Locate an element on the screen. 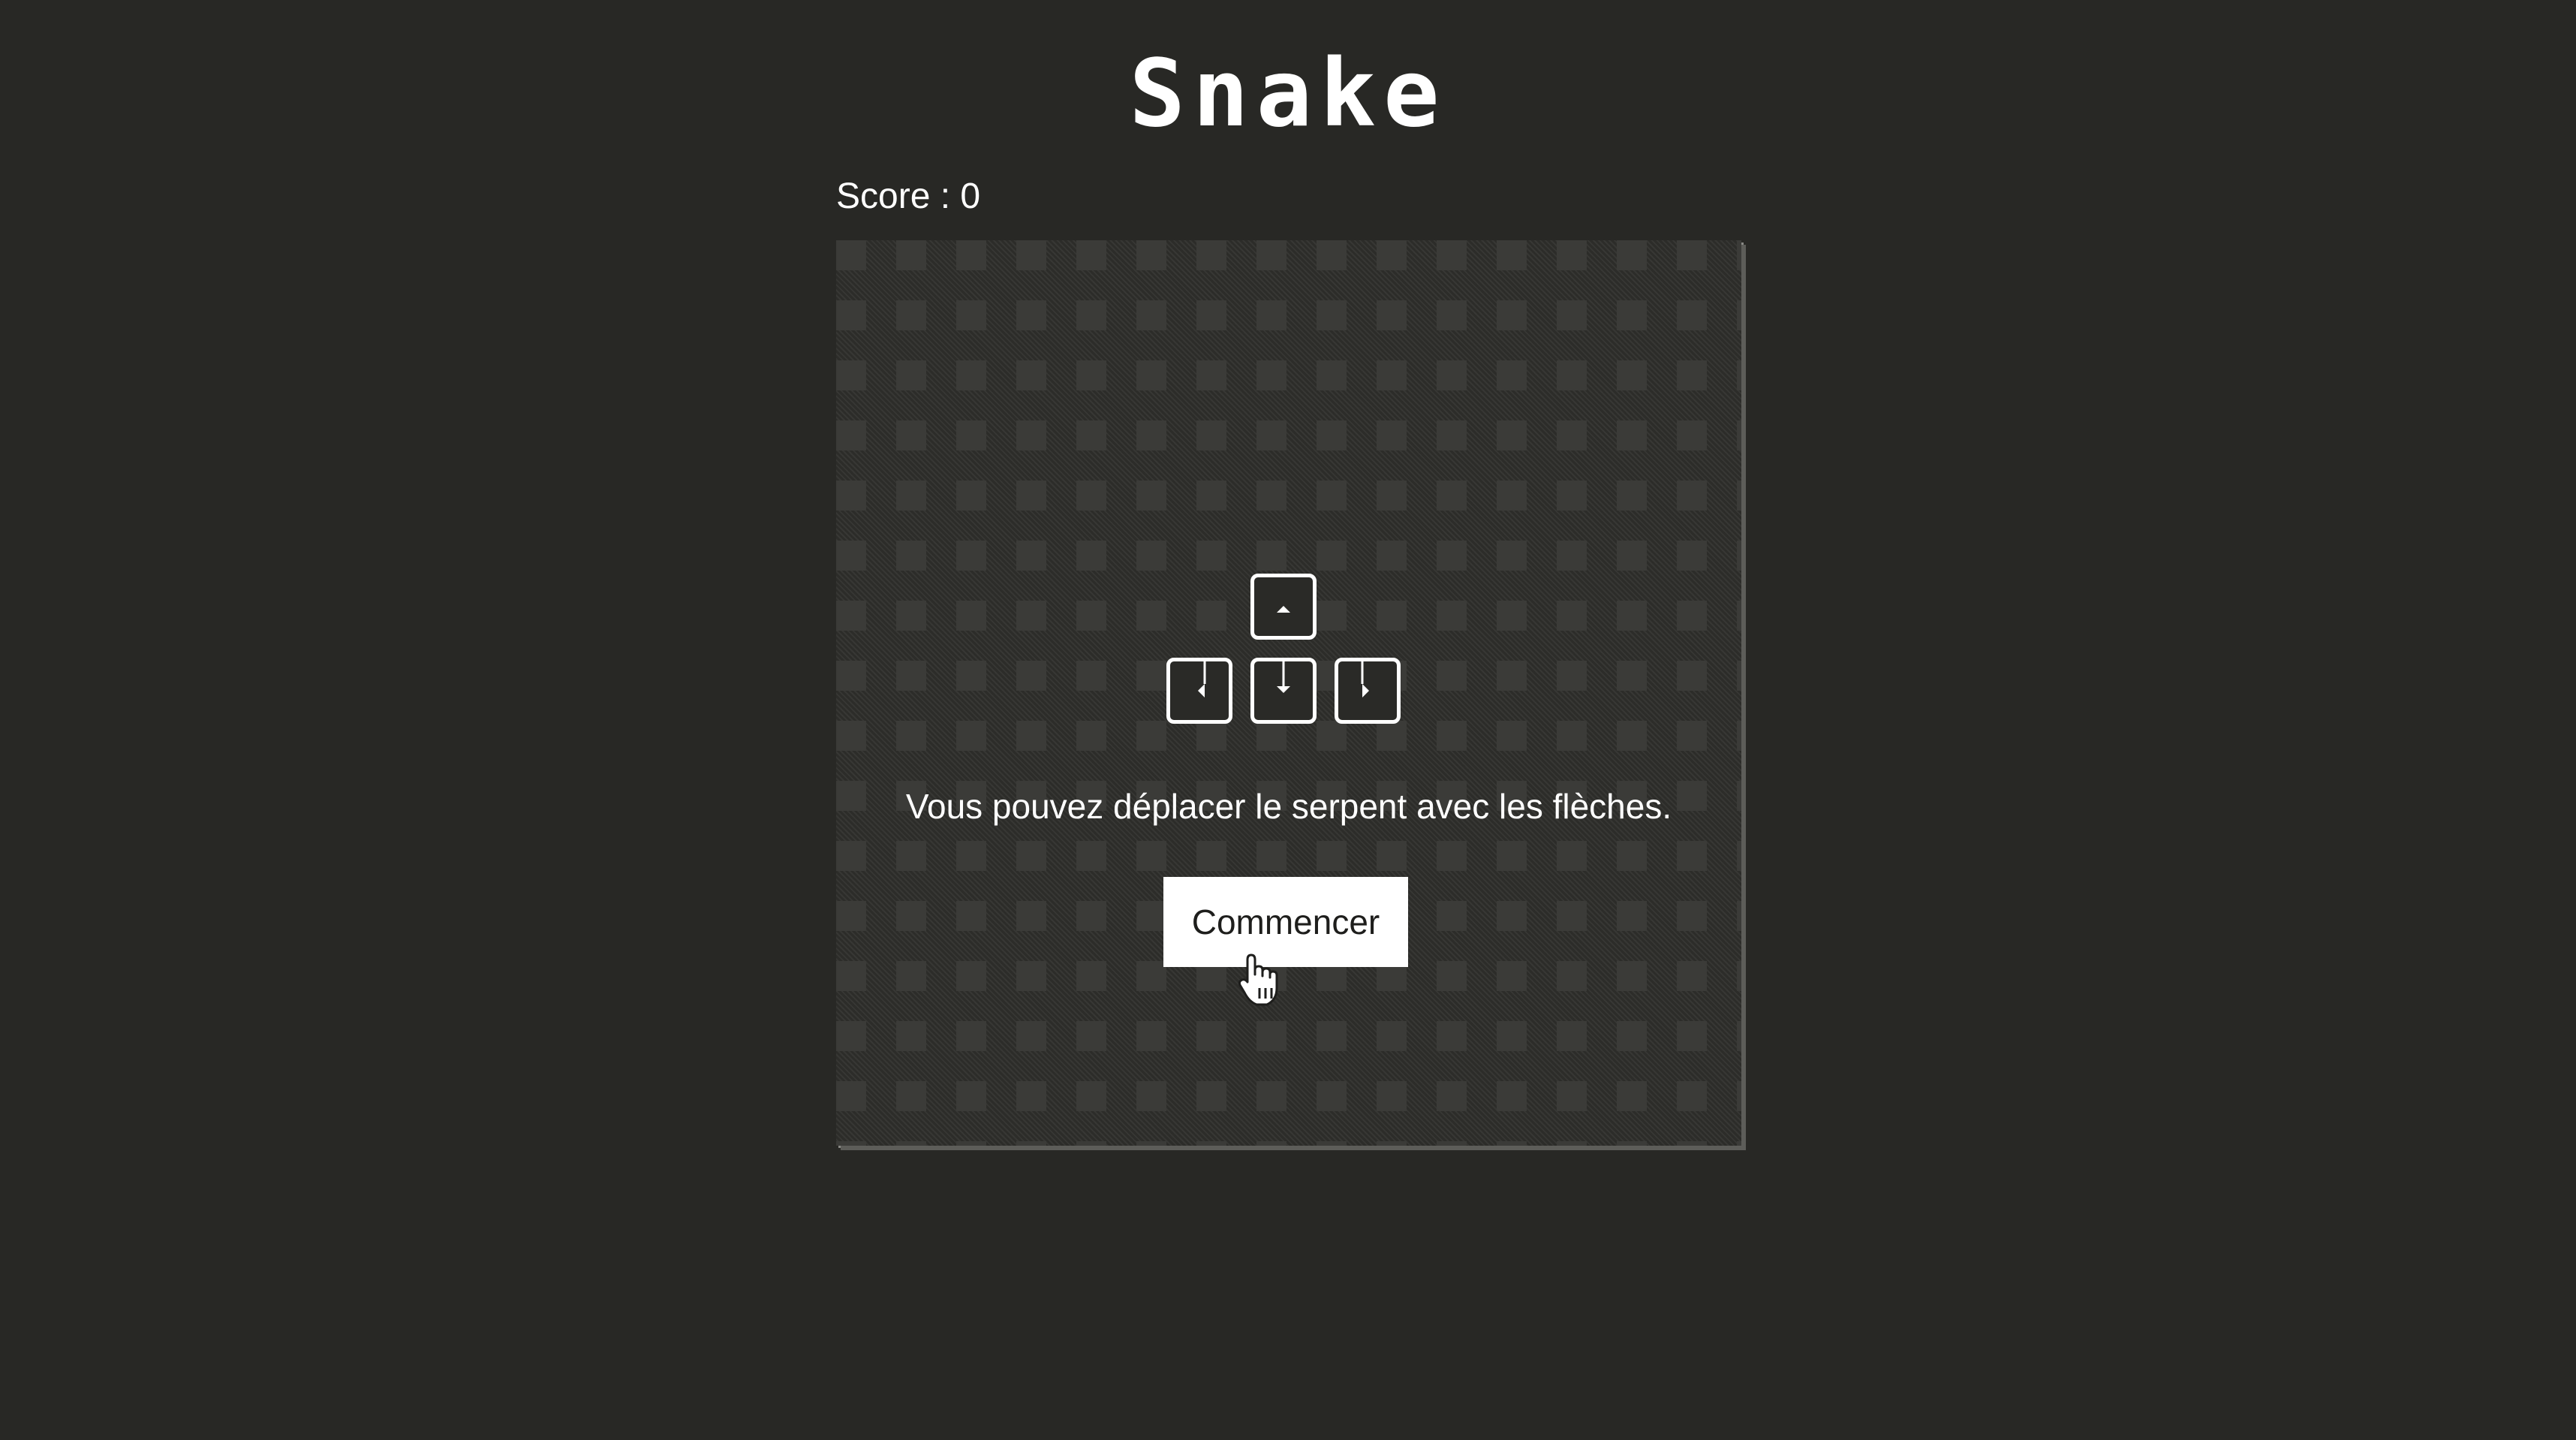 This screenshot has height=1440, width=2576. score-display: Score : 0 is located at coordinates (908, 196).